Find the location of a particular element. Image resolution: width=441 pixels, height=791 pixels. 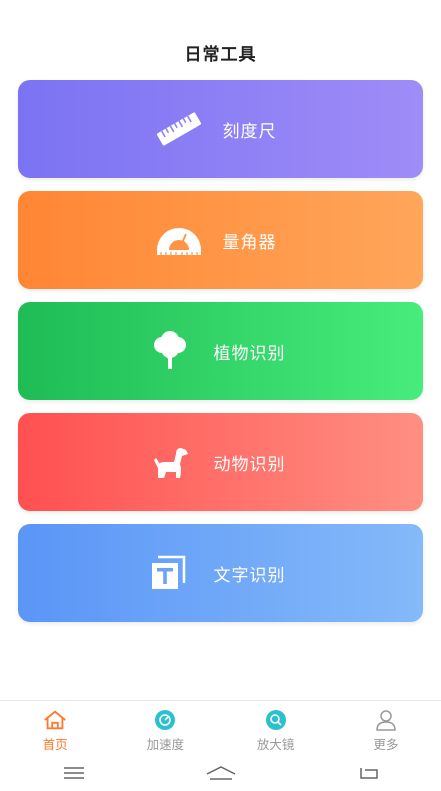

tool-card-ruler: 刻度尺 is located at coordinates (220, 129).